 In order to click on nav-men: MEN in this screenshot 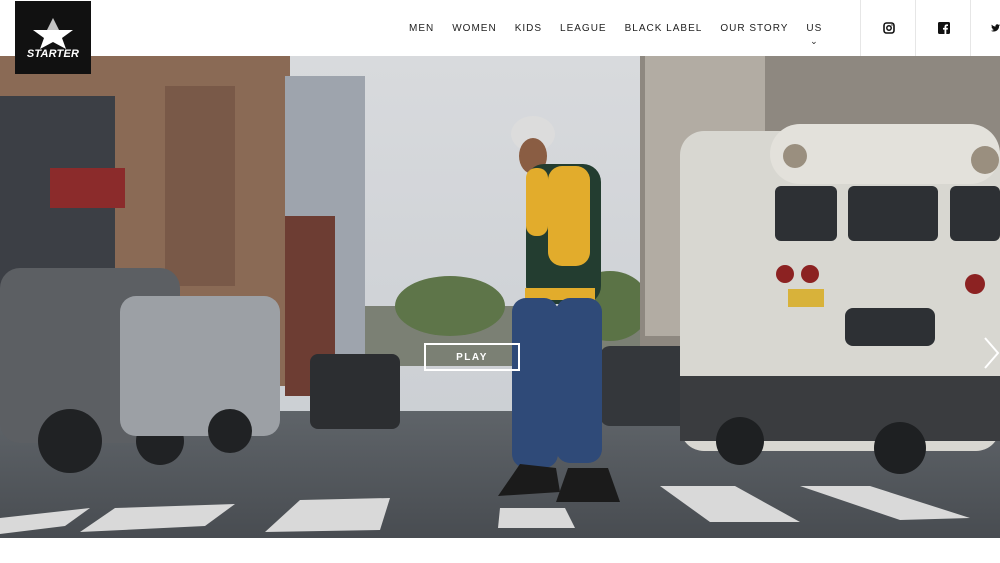, I will do `click(421, 28)`.